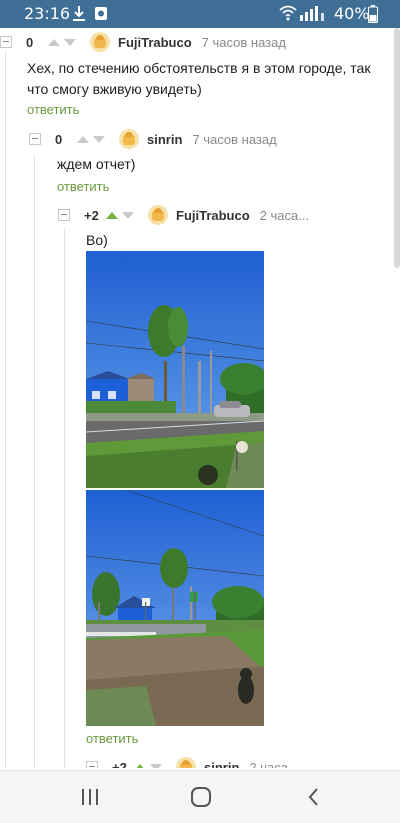  Describe the element at coordinates (314, 15) in the screenshot. I see `signal-icon` at that location.